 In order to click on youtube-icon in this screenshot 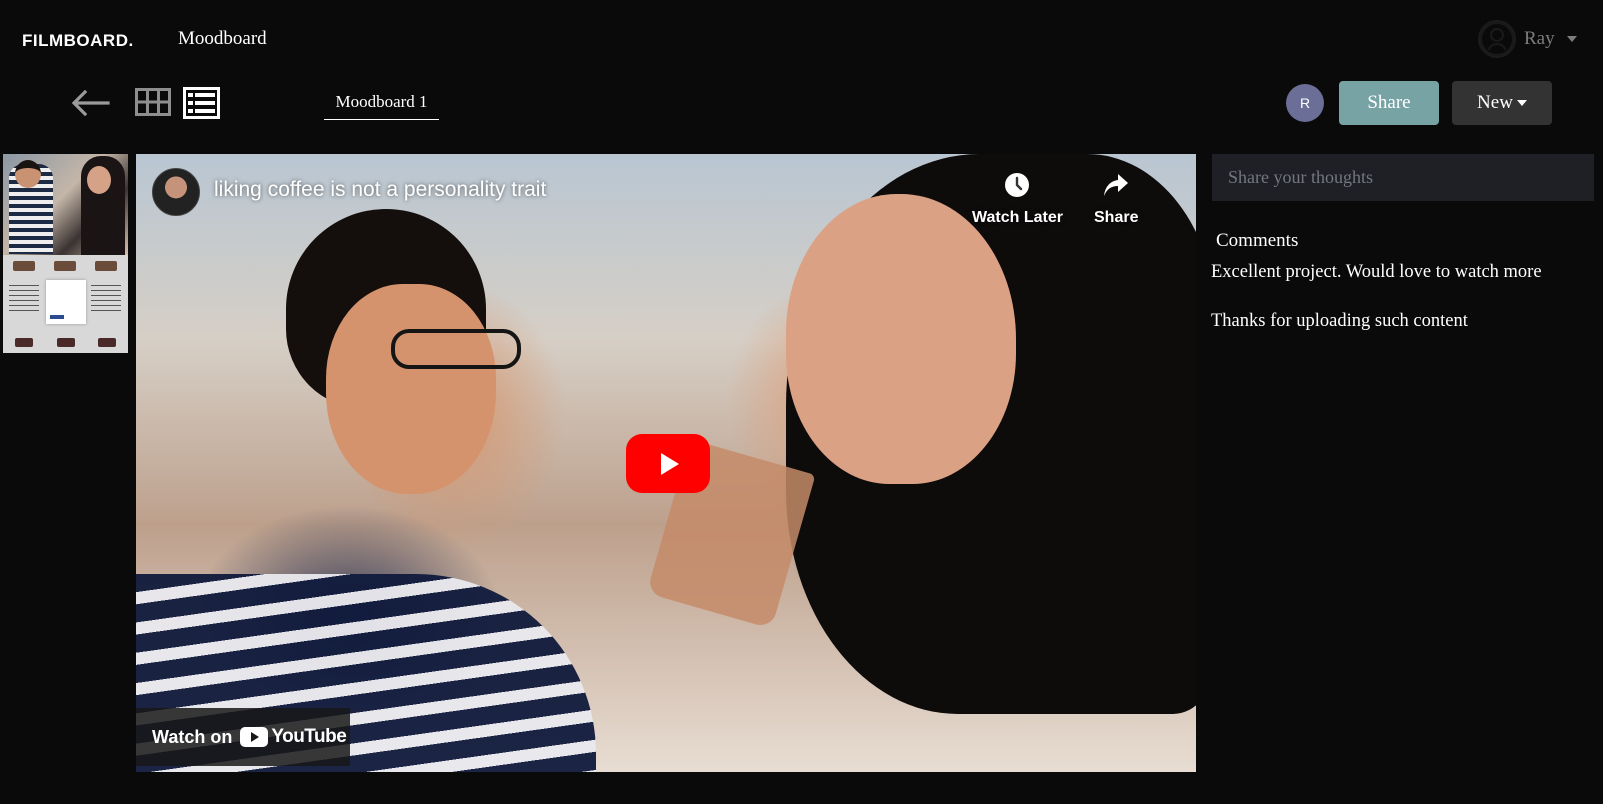, I will do `click(254, 737)`.